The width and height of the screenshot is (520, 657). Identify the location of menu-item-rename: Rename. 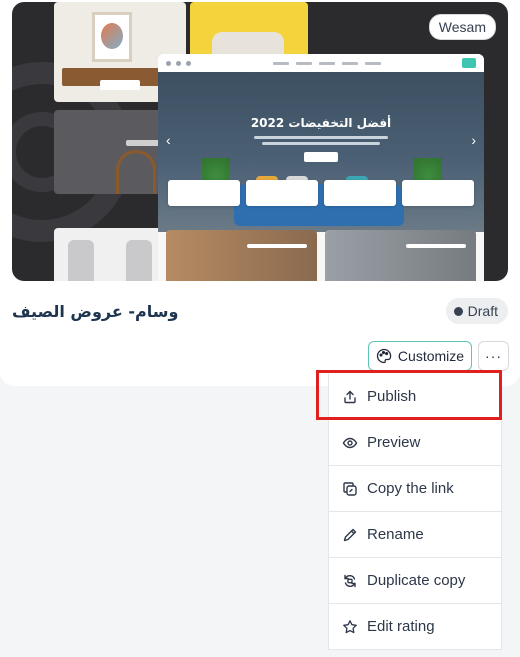
(415, 535).